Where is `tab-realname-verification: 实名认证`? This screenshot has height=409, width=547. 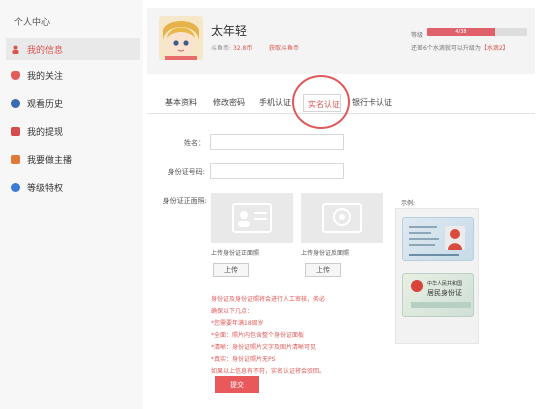
tab-realname-verification: 实名认证 is located at coordinates (324, 104).